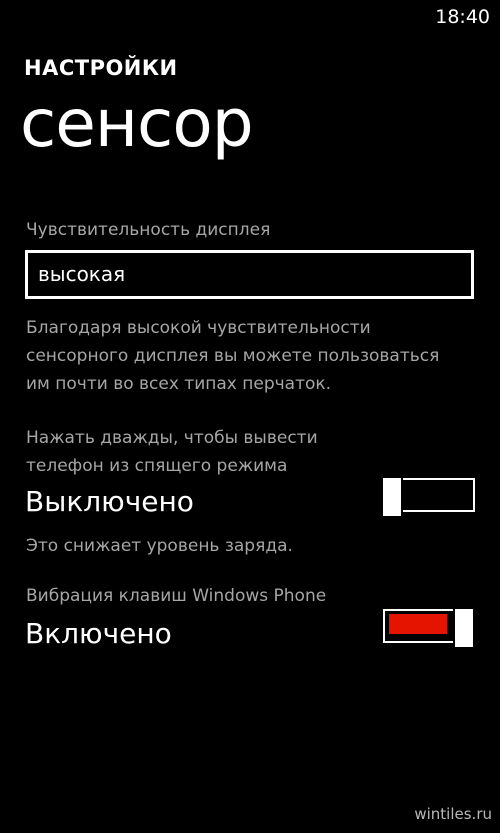  What do you see at coordinates (148, 230) in the screenshot?
I see `sensitivity-label: Чувствительность дисплея` at bounding box center [148, 230].